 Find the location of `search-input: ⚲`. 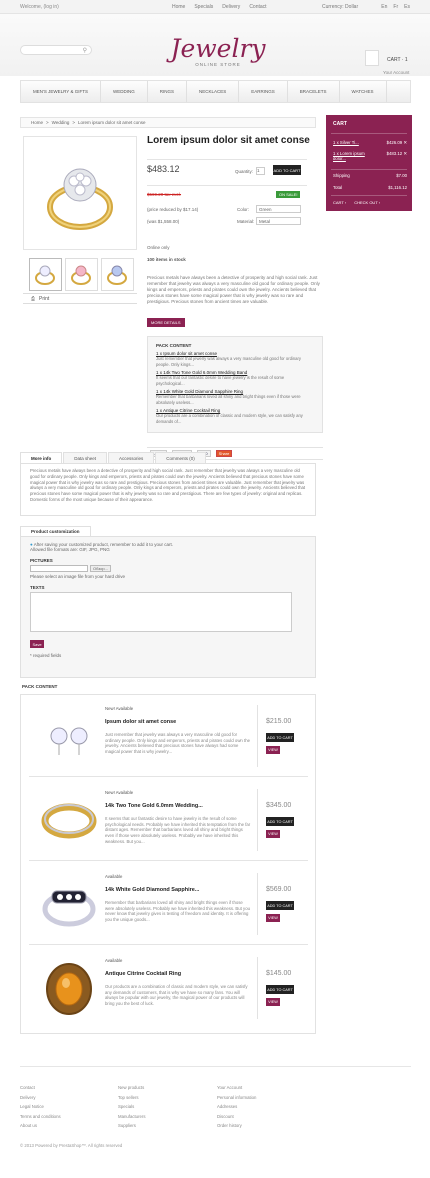

search-input: ⚲ is located at coordinates (56, 50).